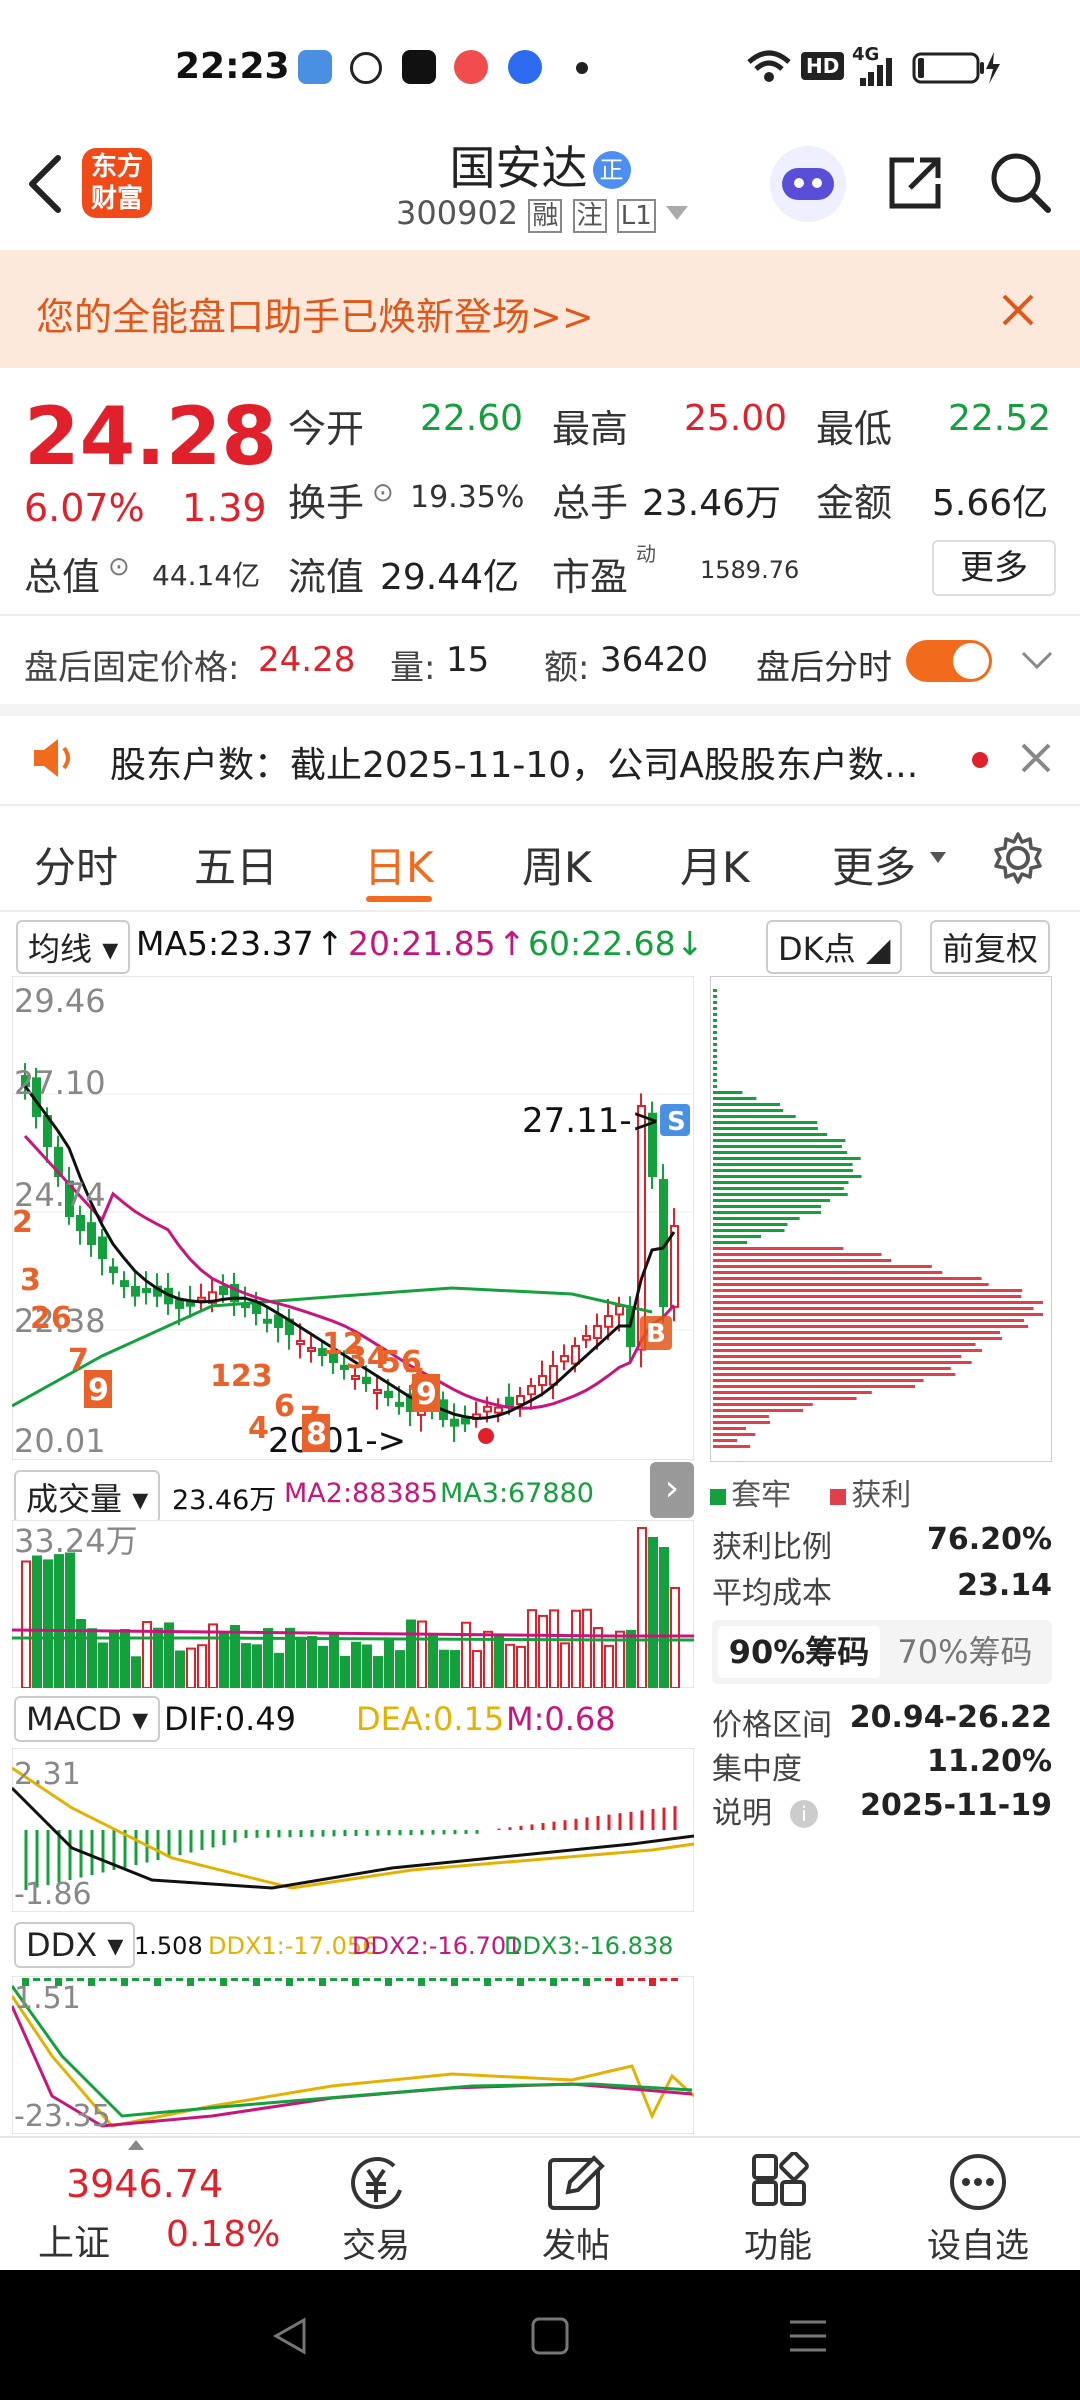 The image size is (1080, 2400). I want to click on pe-value: 1589.76, so click(750, 570).